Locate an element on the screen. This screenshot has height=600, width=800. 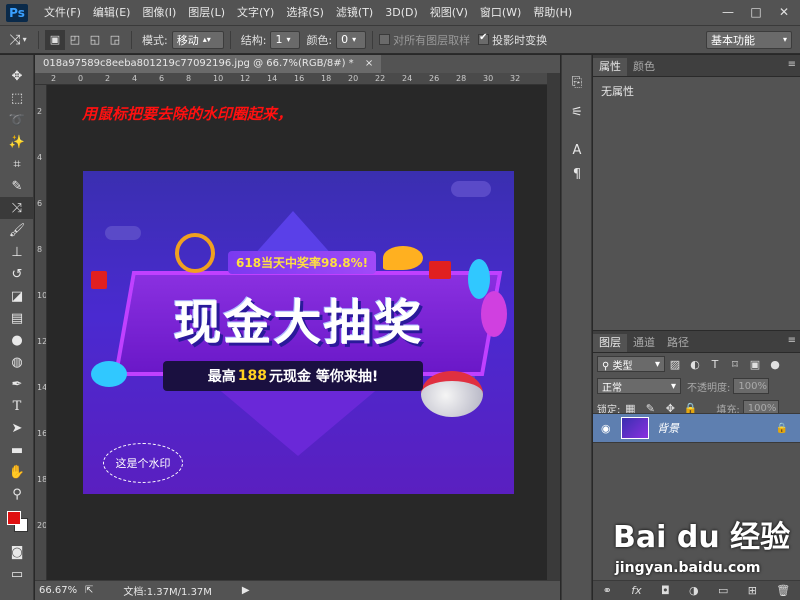
tab-layers: 图层 is located at coordinates (610, 343).